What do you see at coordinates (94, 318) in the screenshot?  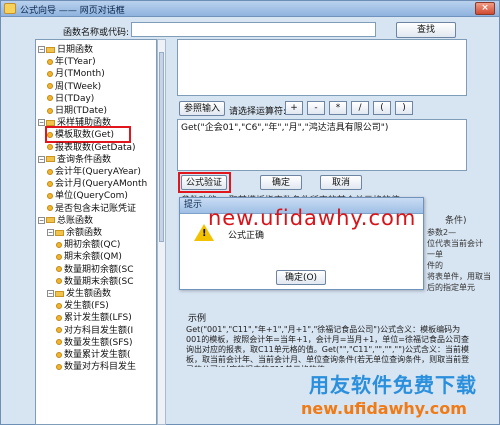 I see `tree-leaf-node: 累计发生额(LFS)` at bounding box center [94, 318].